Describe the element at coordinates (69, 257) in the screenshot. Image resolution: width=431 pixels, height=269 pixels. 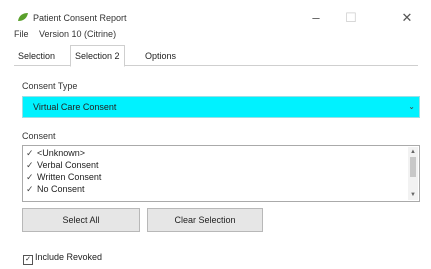
I see `include-revoked-label: Include Revoked` at that location.